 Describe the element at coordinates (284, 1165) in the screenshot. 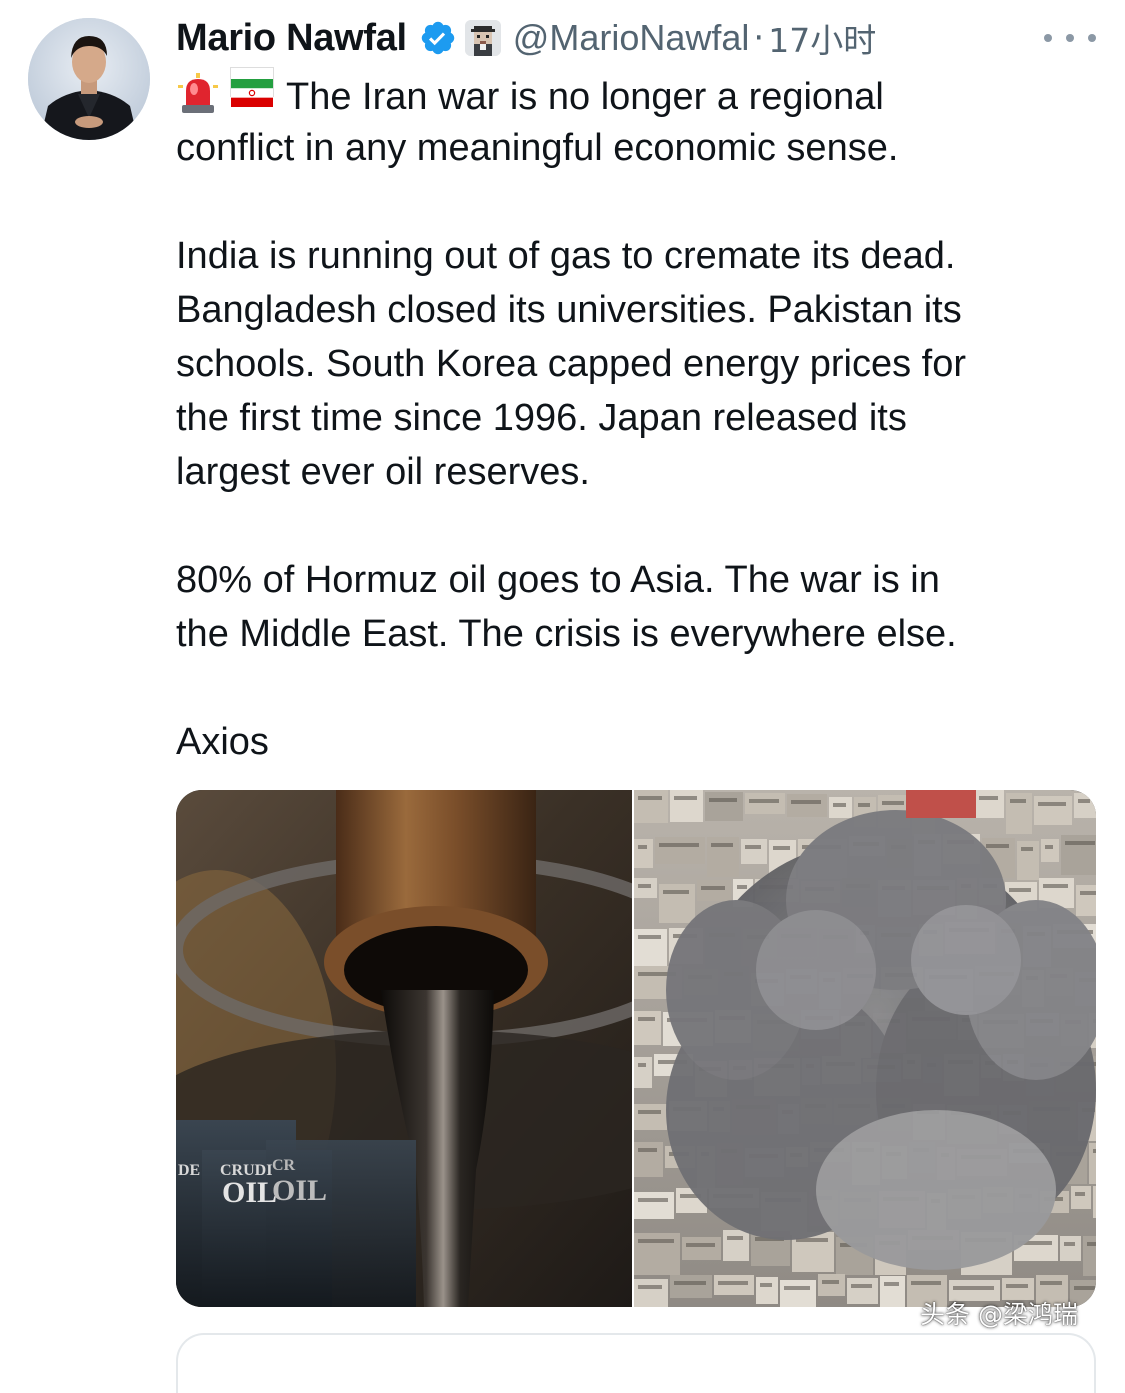

I see `barrel-label: CR` at that location.